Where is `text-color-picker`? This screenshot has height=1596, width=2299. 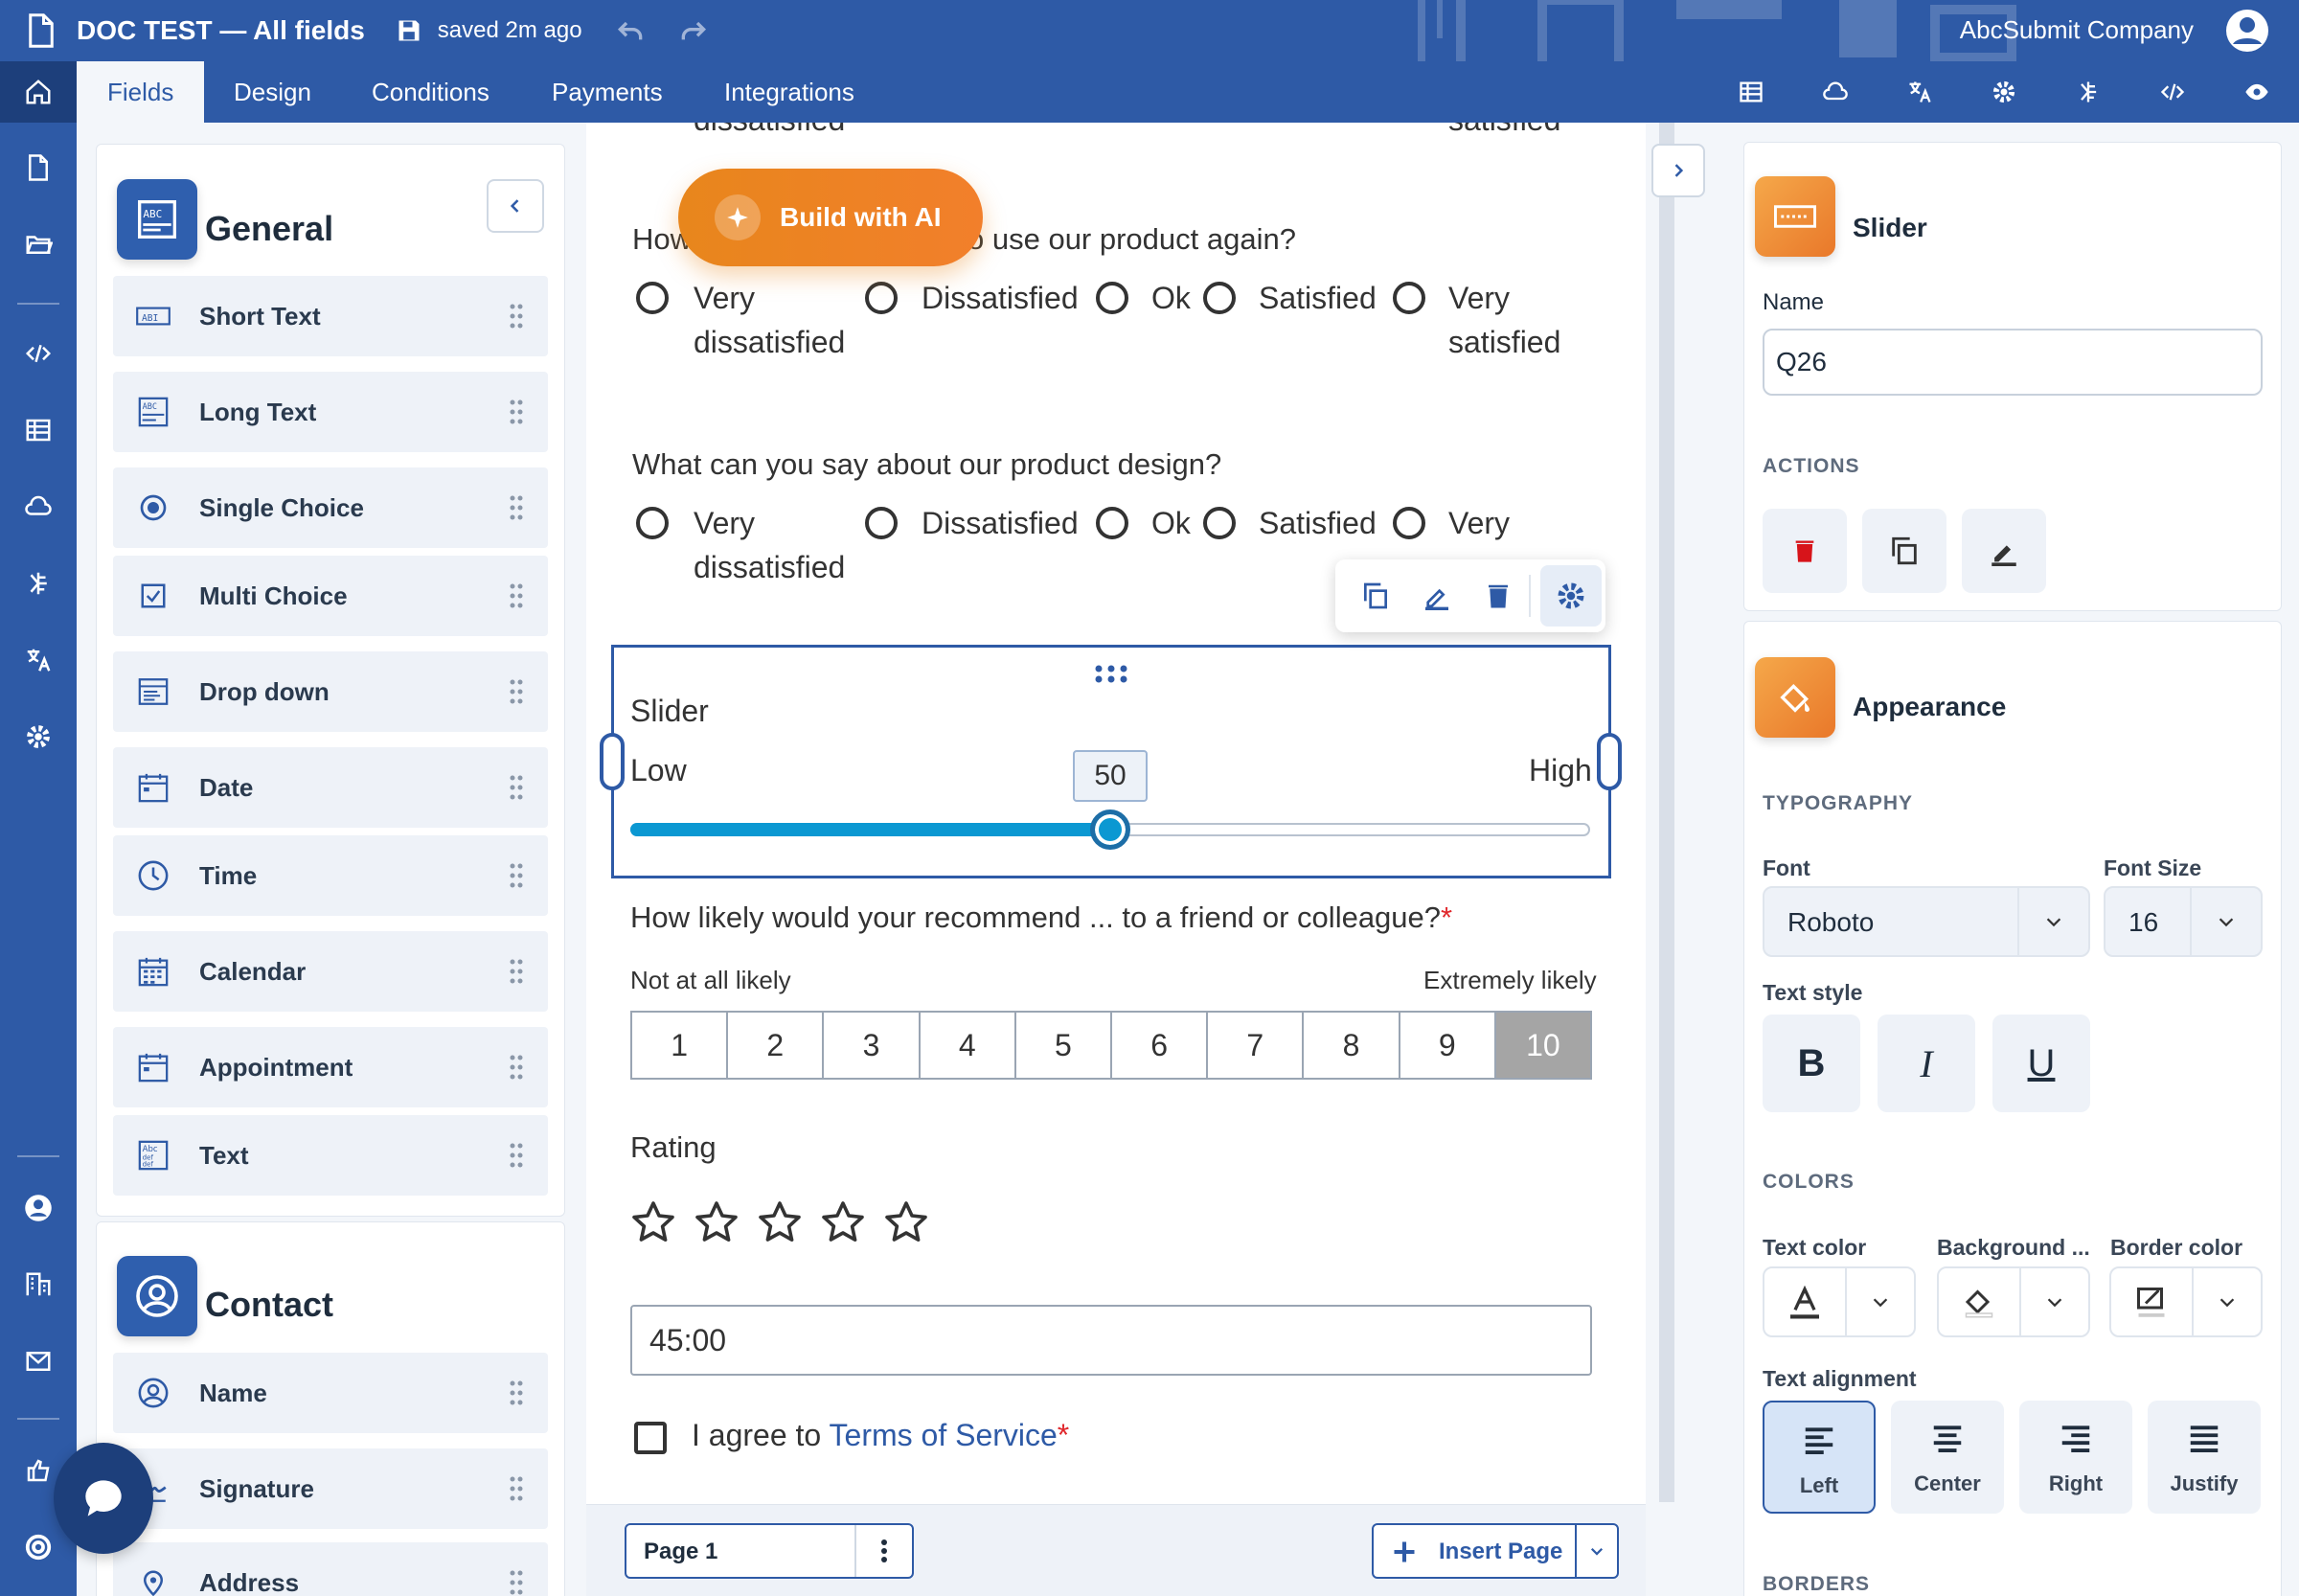 text-color-picker is located at coordinates (1839, 1301).